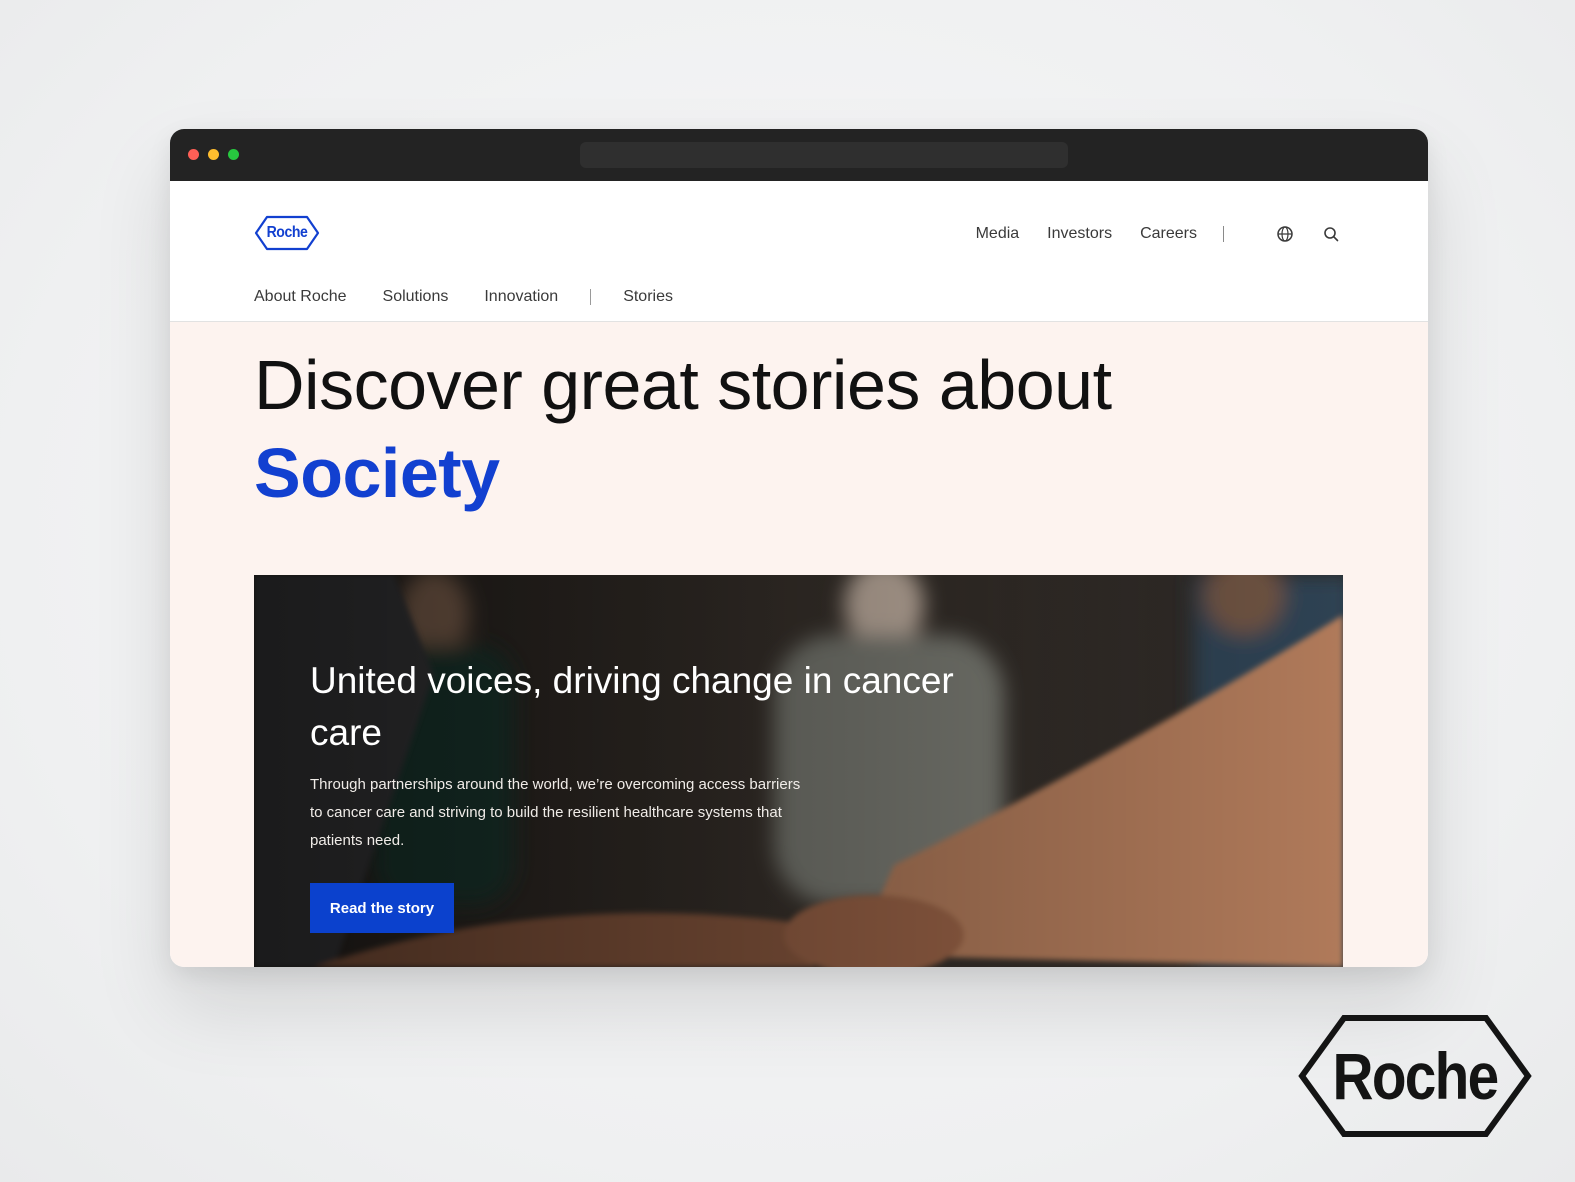 This screenshot has width=1575, height=1182. I want to click on nav-item-solutions: Solutions, so click(416, 297).